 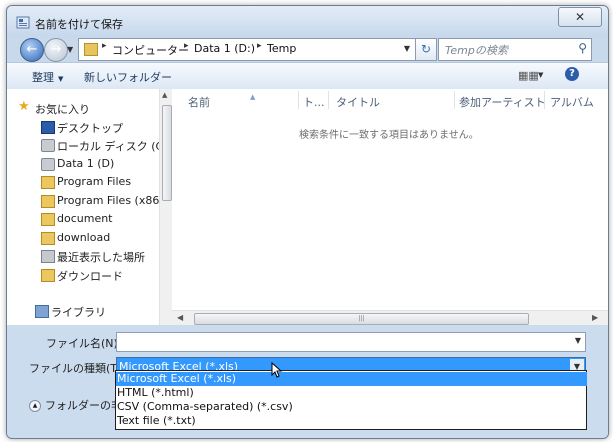 I want to click on column-header-name: 名前 ▲, so click(x=221, y=101).